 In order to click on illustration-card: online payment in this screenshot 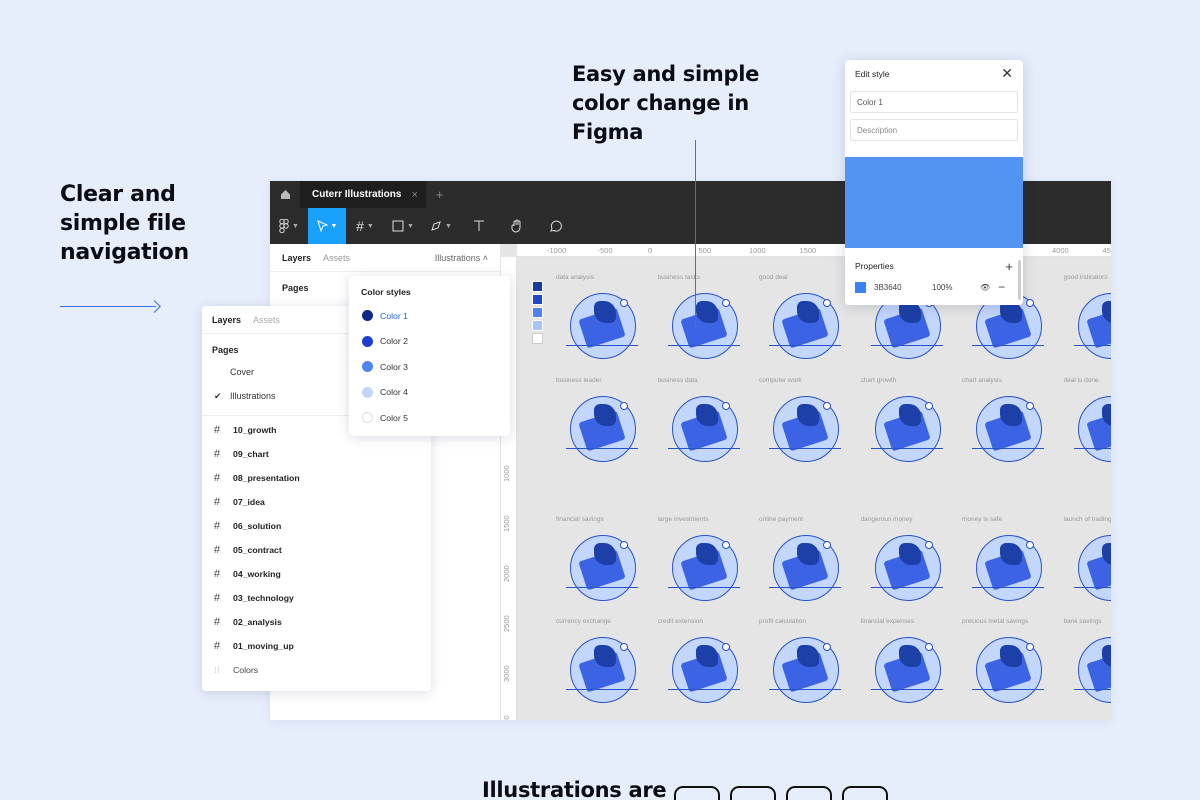, I will do `click(809, 562)`.